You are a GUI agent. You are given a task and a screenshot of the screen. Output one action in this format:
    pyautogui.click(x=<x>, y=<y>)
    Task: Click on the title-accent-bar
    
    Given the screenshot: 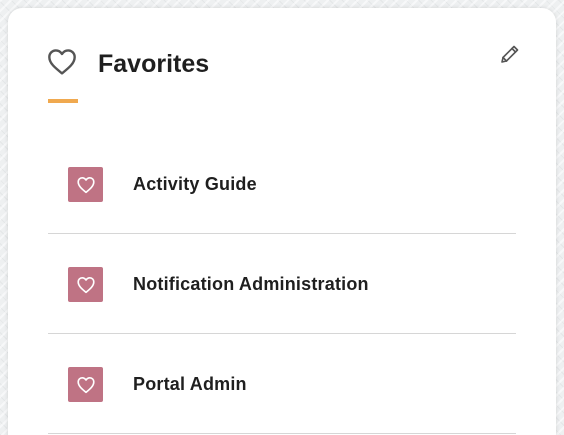 What is the action you would take?
    pyautogui.click(x=63, y=101)
    